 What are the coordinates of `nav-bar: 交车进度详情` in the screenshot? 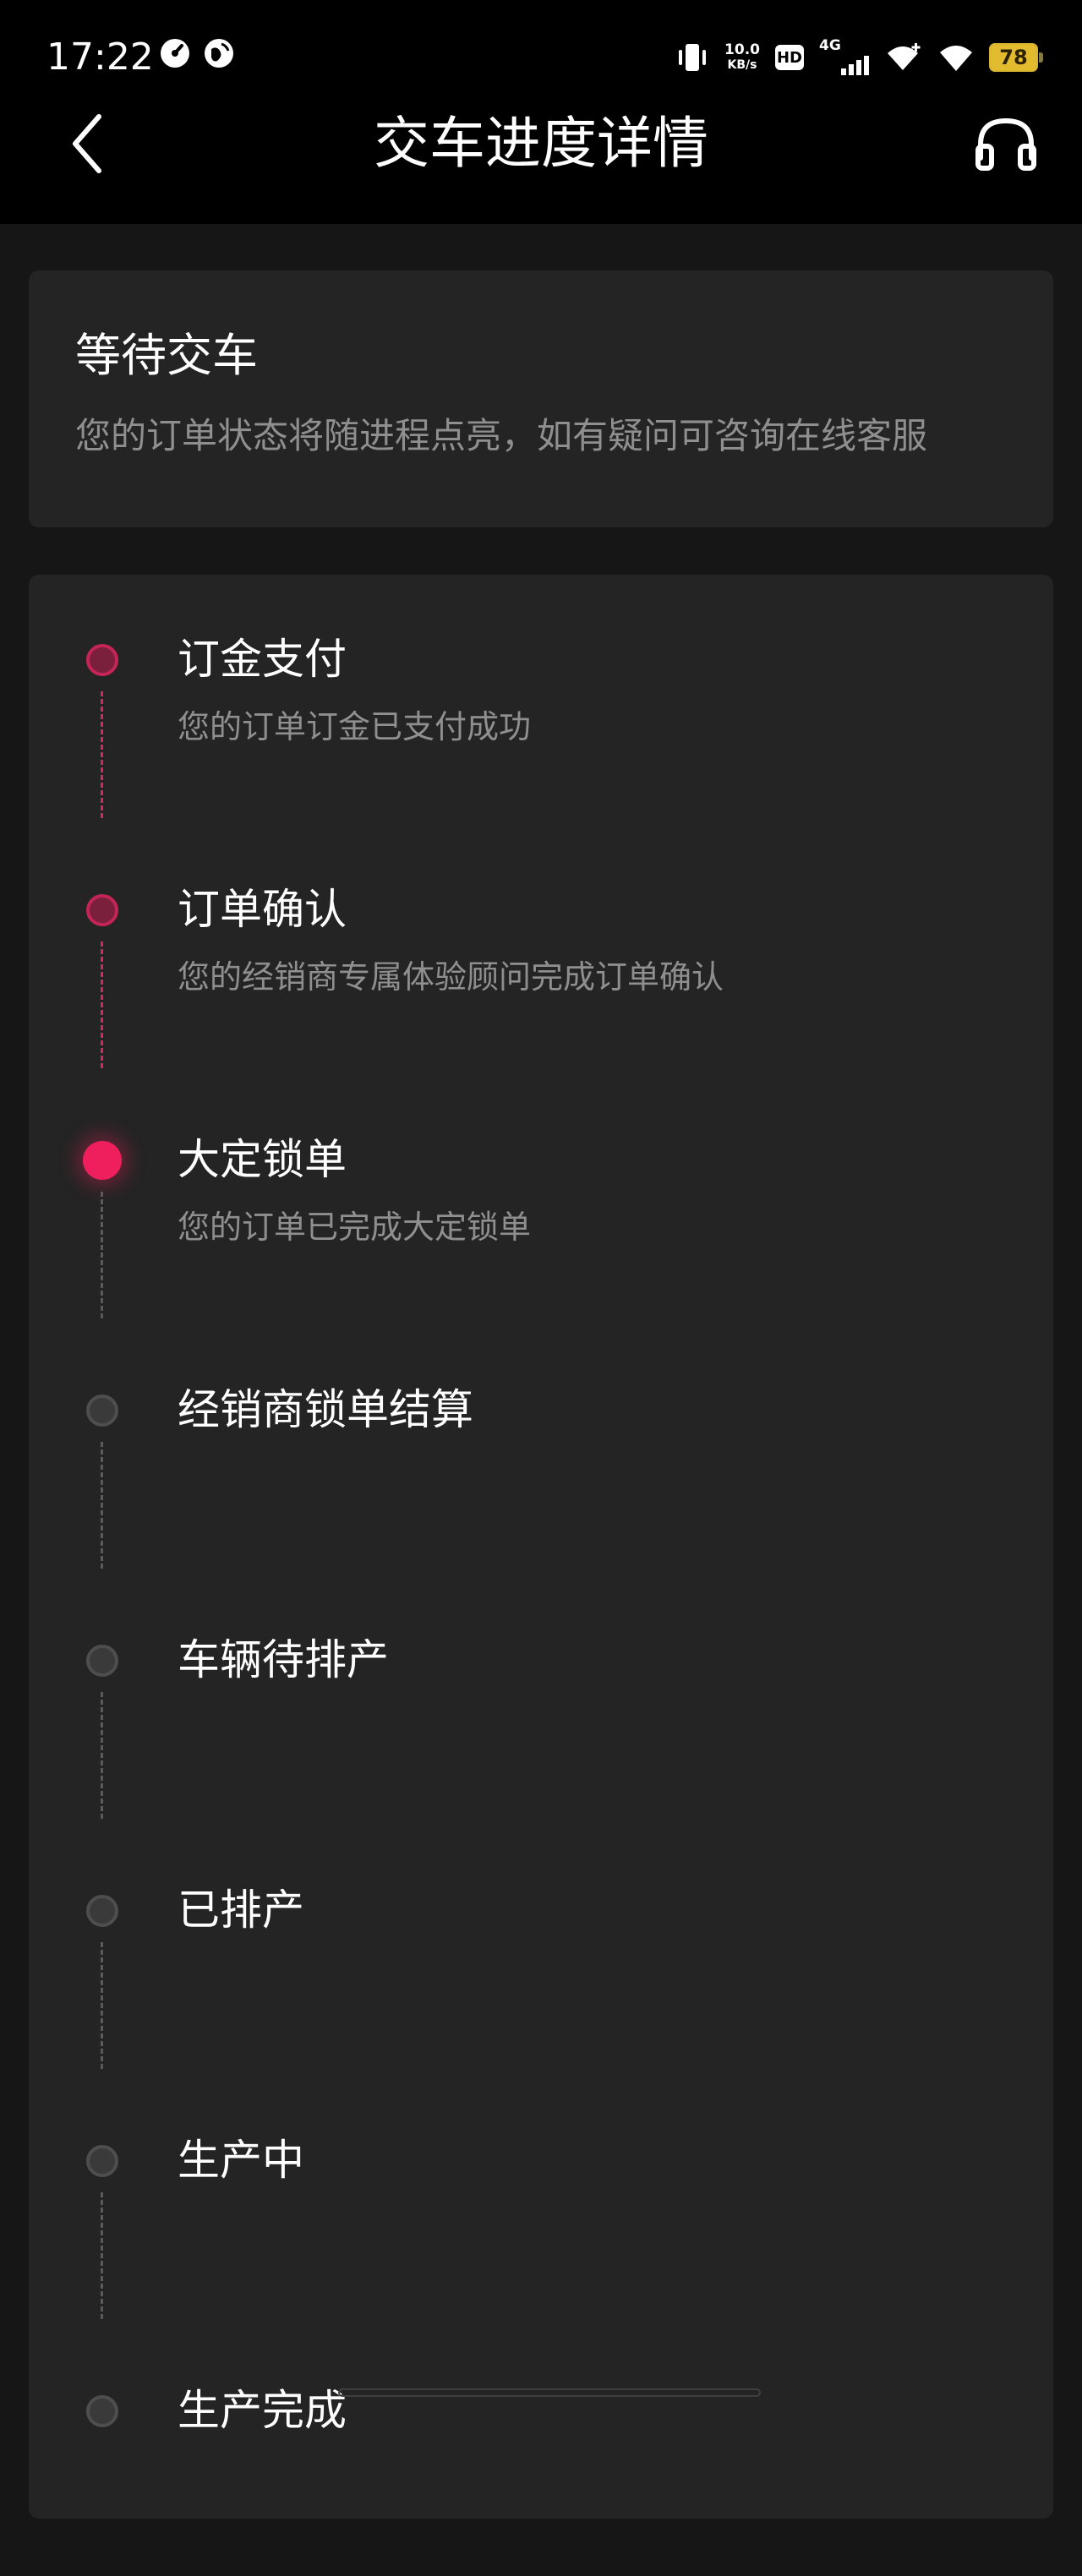 It's located at (541, 167).